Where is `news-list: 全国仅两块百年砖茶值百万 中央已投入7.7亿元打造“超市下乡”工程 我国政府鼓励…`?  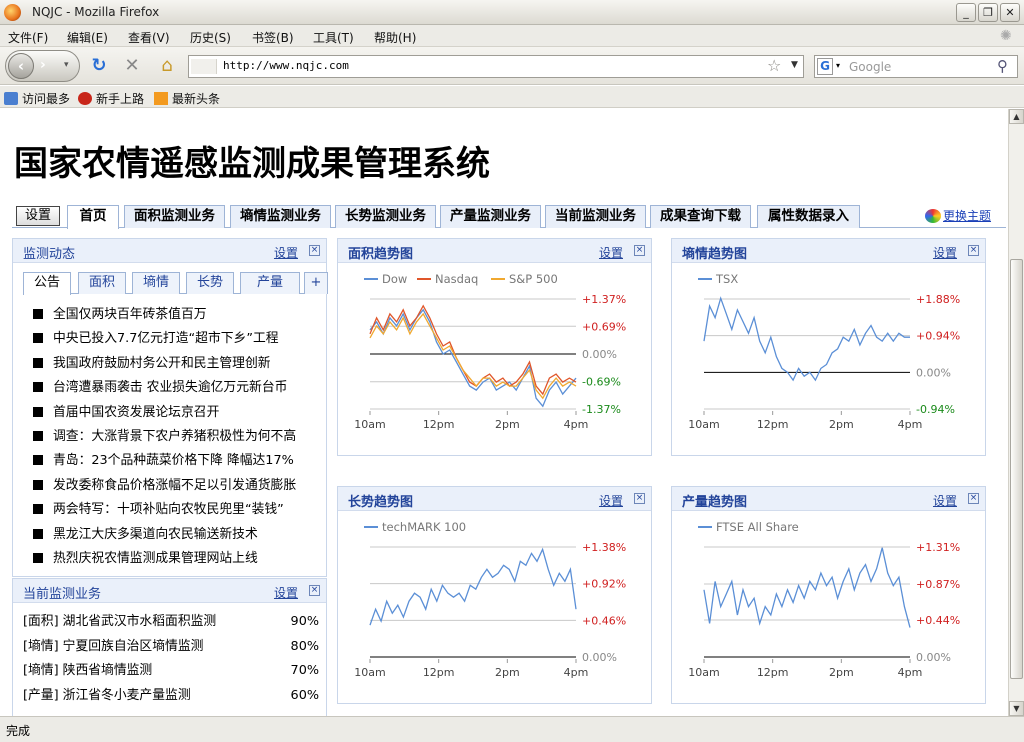
news-list: 全国仅两块百年砖茶值百万 中央已投入7.7亿元打造“超市下乡”工程 我国政府鼓励… is located at coordinates (180, 439).